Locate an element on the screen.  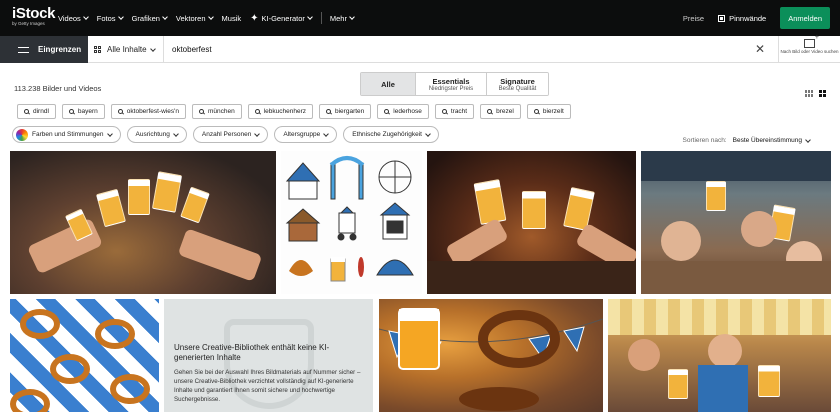
filter-colors: Farben und Stimmungen is located at coordinates (66, 134).